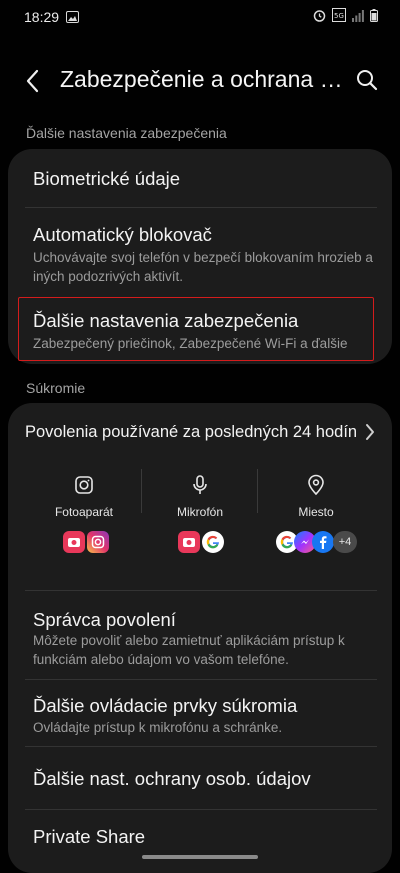  Describe the element at coordinates (200, 178) in the screenshot. I see `biometric-item: Biometrické údaje` at that location.